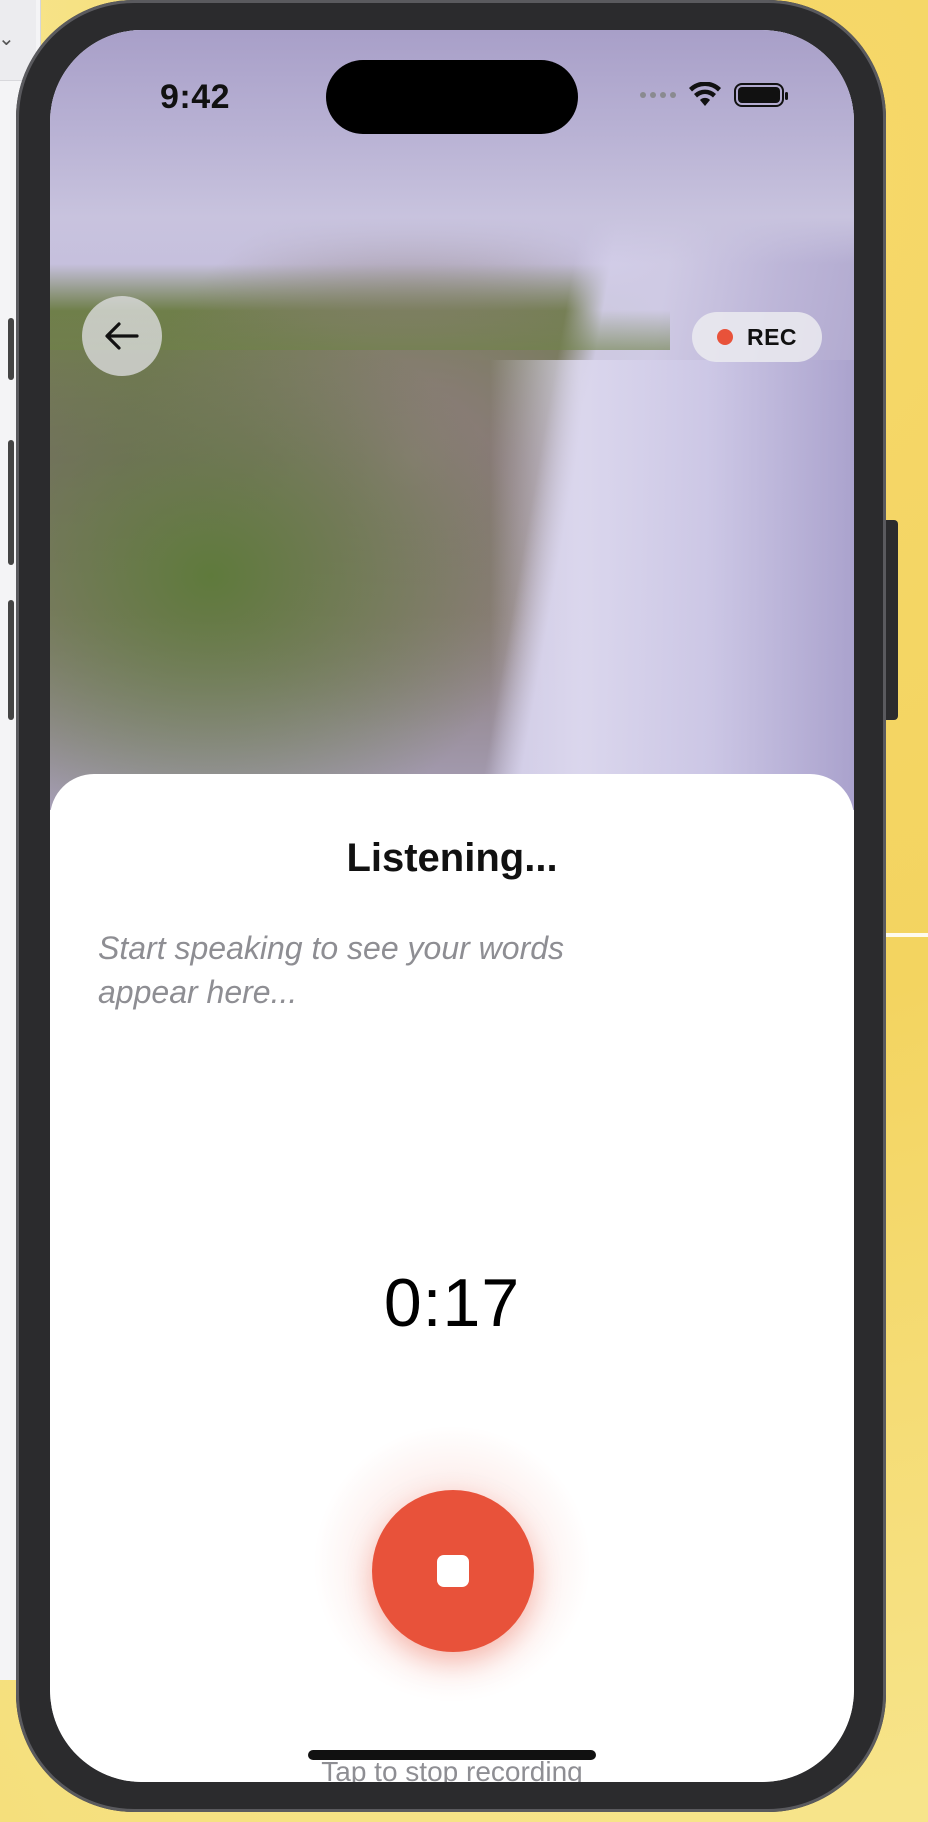  I want to click on battery-icon, so click(761, 95).